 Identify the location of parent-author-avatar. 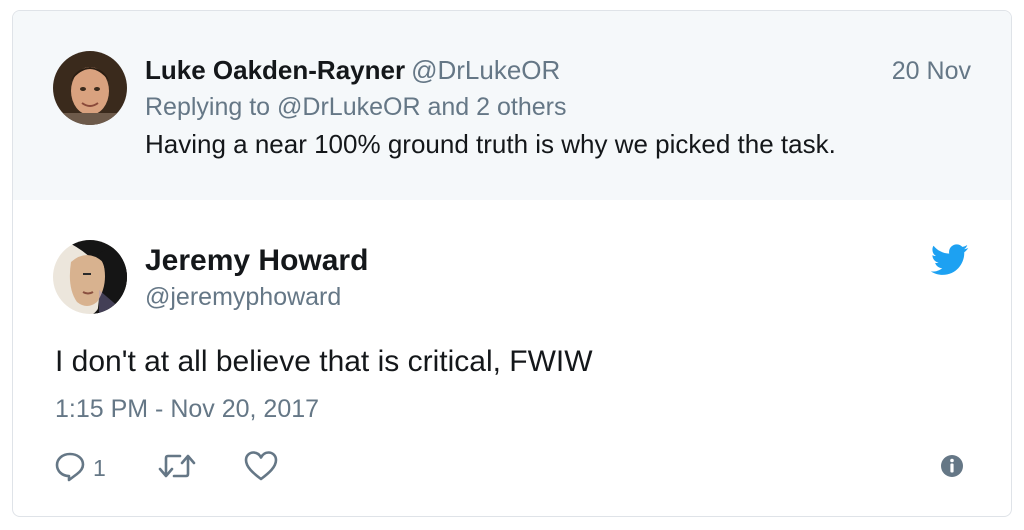
(90, 88).